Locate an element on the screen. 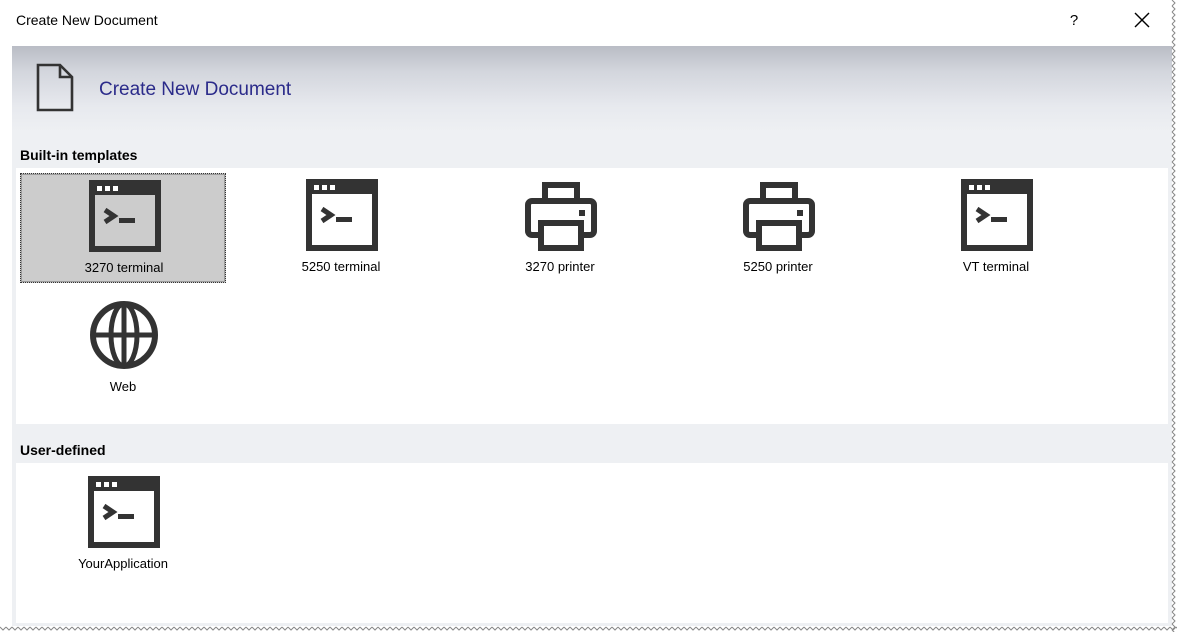  template-5250-terminal: 5250 terminal is located at coordinates (341, 228).